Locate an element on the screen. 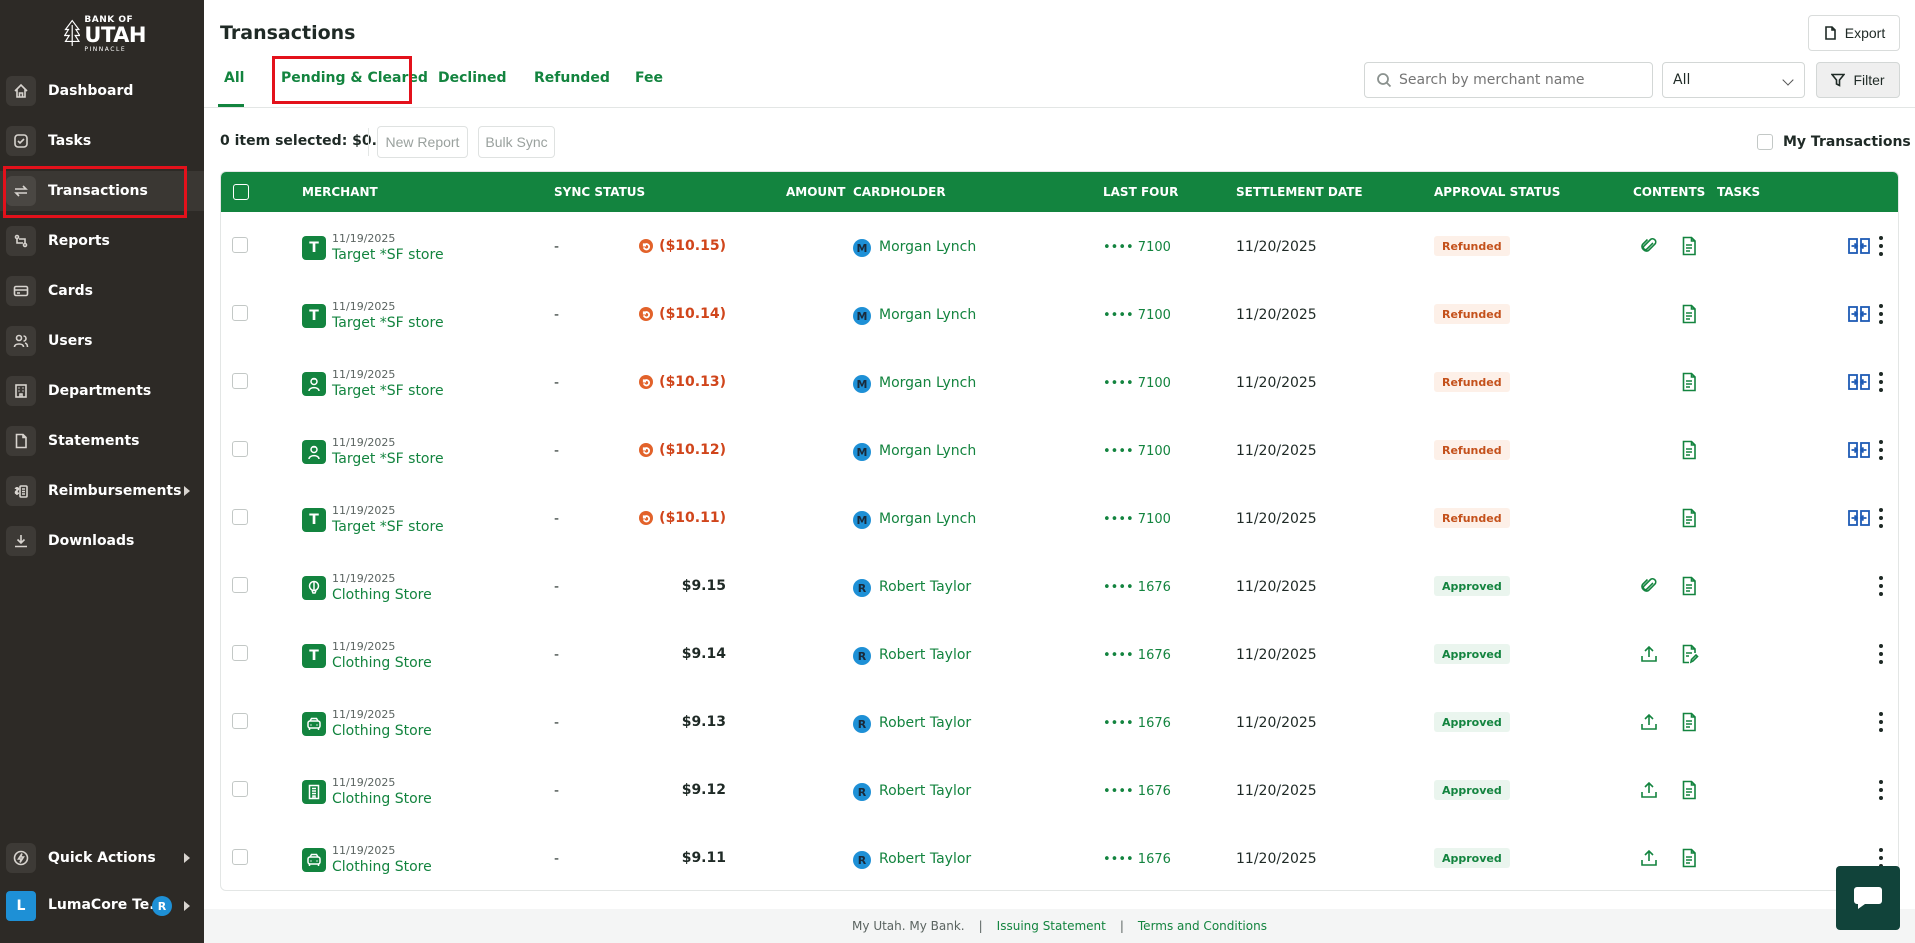 The width and height of the screenshot is (1915, 943). select-all-checkbox is located at coordinates (241, 192).